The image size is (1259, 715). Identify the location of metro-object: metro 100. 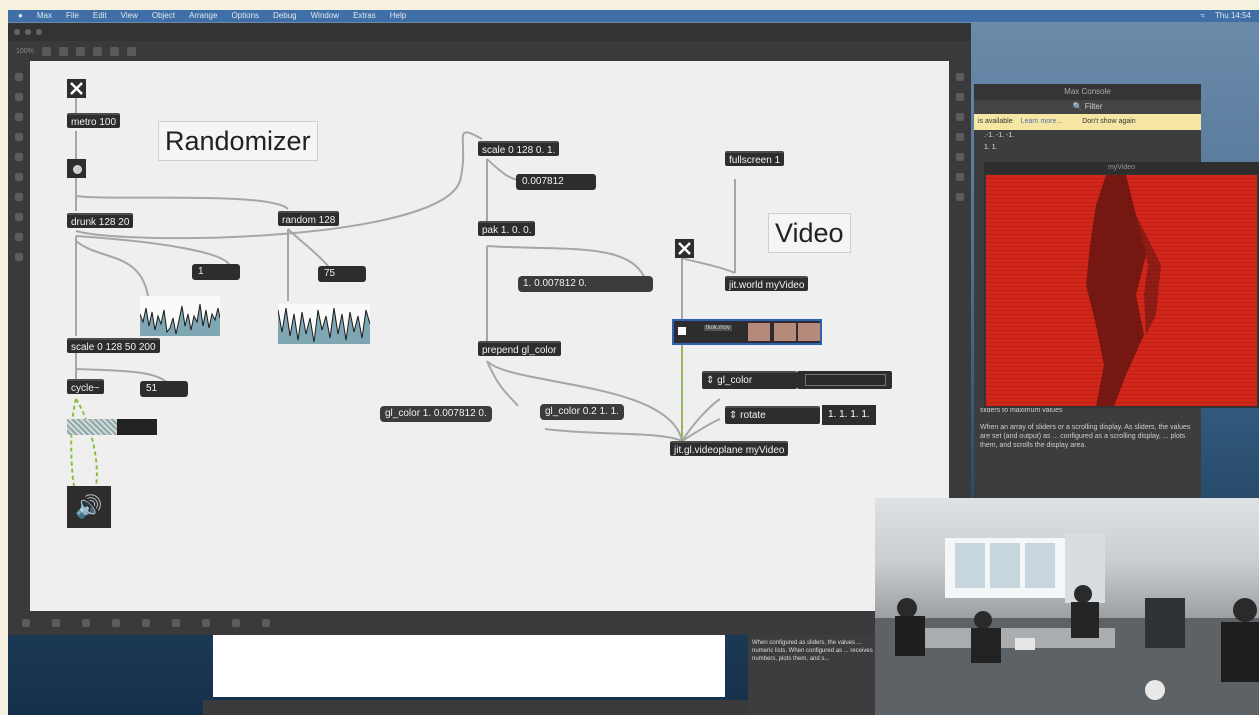
(94, 120).